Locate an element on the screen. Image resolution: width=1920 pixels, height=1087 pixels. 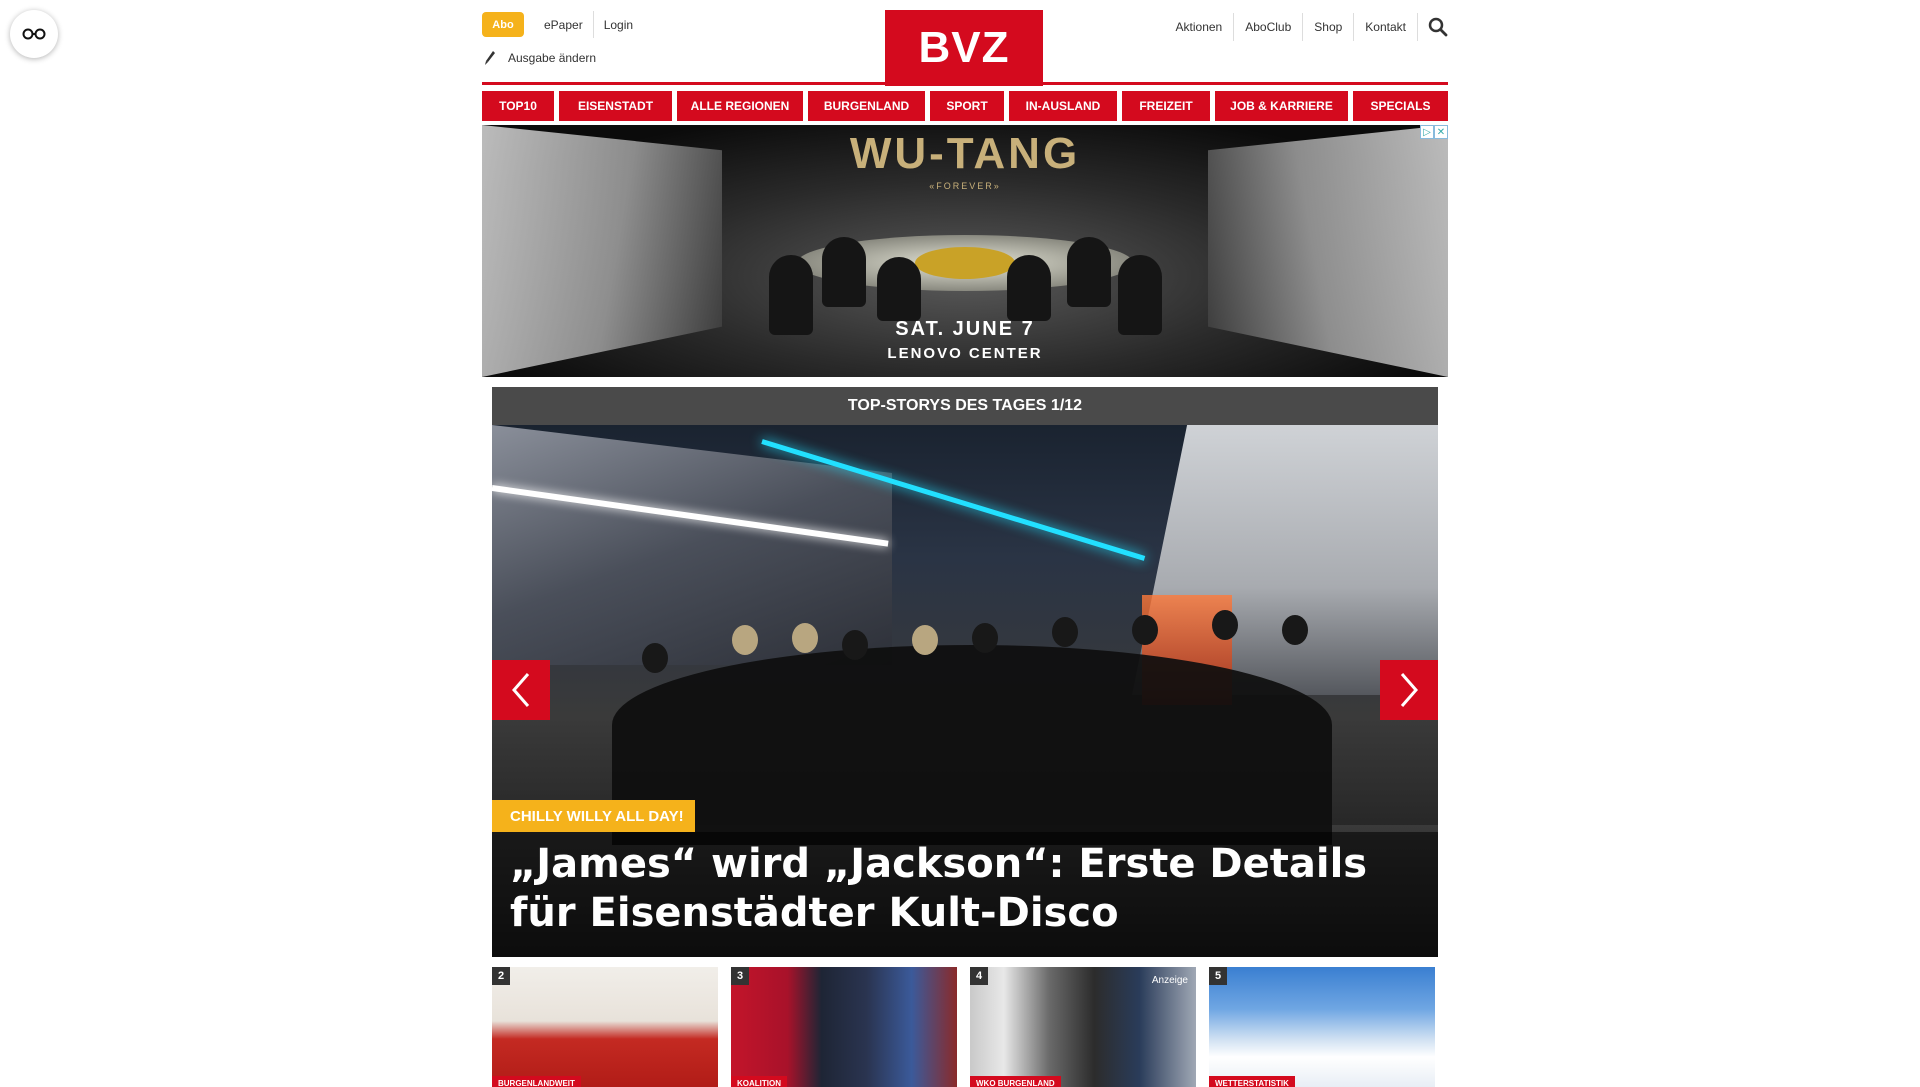
nav-item-top10: TOP10 is located at coordinates (518, 106).